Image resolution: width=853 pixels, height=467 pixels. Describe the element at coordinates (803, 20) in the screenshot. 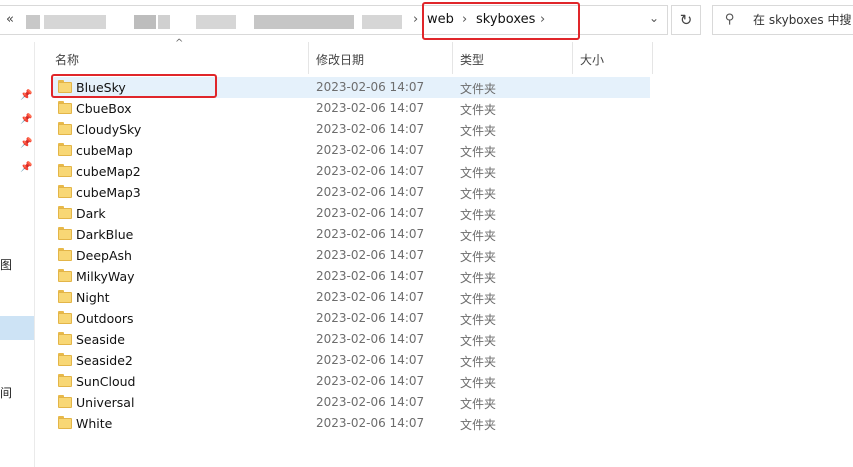

I see `search-input` at that location.